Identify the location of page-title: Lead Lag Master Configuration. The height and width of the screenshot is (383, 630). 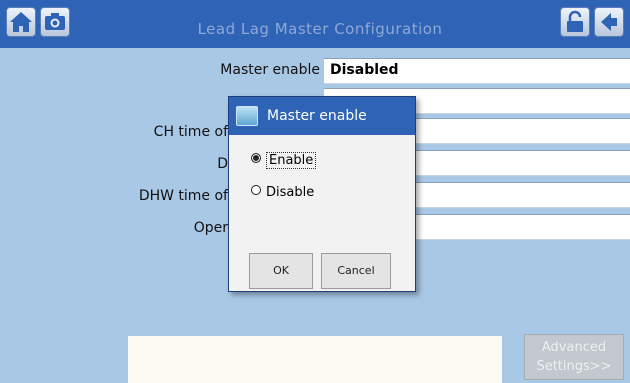
(320, 29).